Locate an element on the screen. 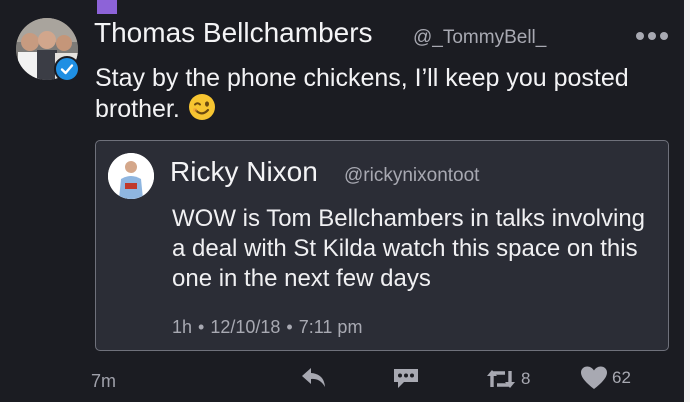 The width and height of the screenshot is (690, 402). quoted-author-avatar-photo is located at coordinates (131, 176).